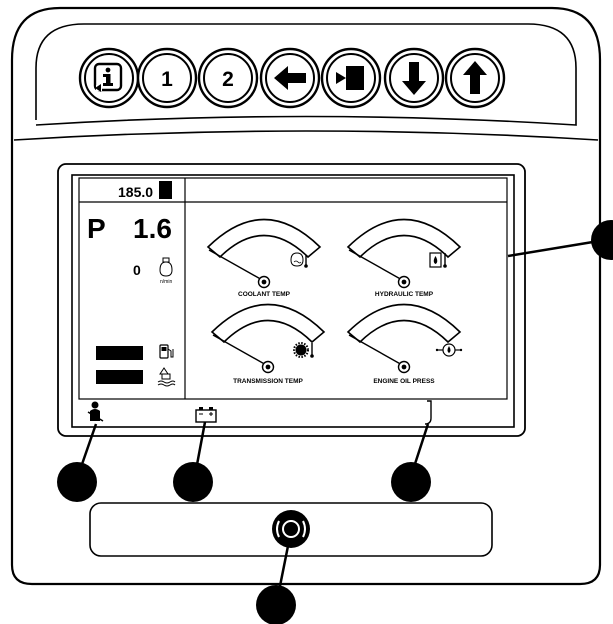 The image size is (613, 624). Describe the element at coordinates (135, 192) in the screenshot. I see `hour-meter-value: 185.0` at that location.